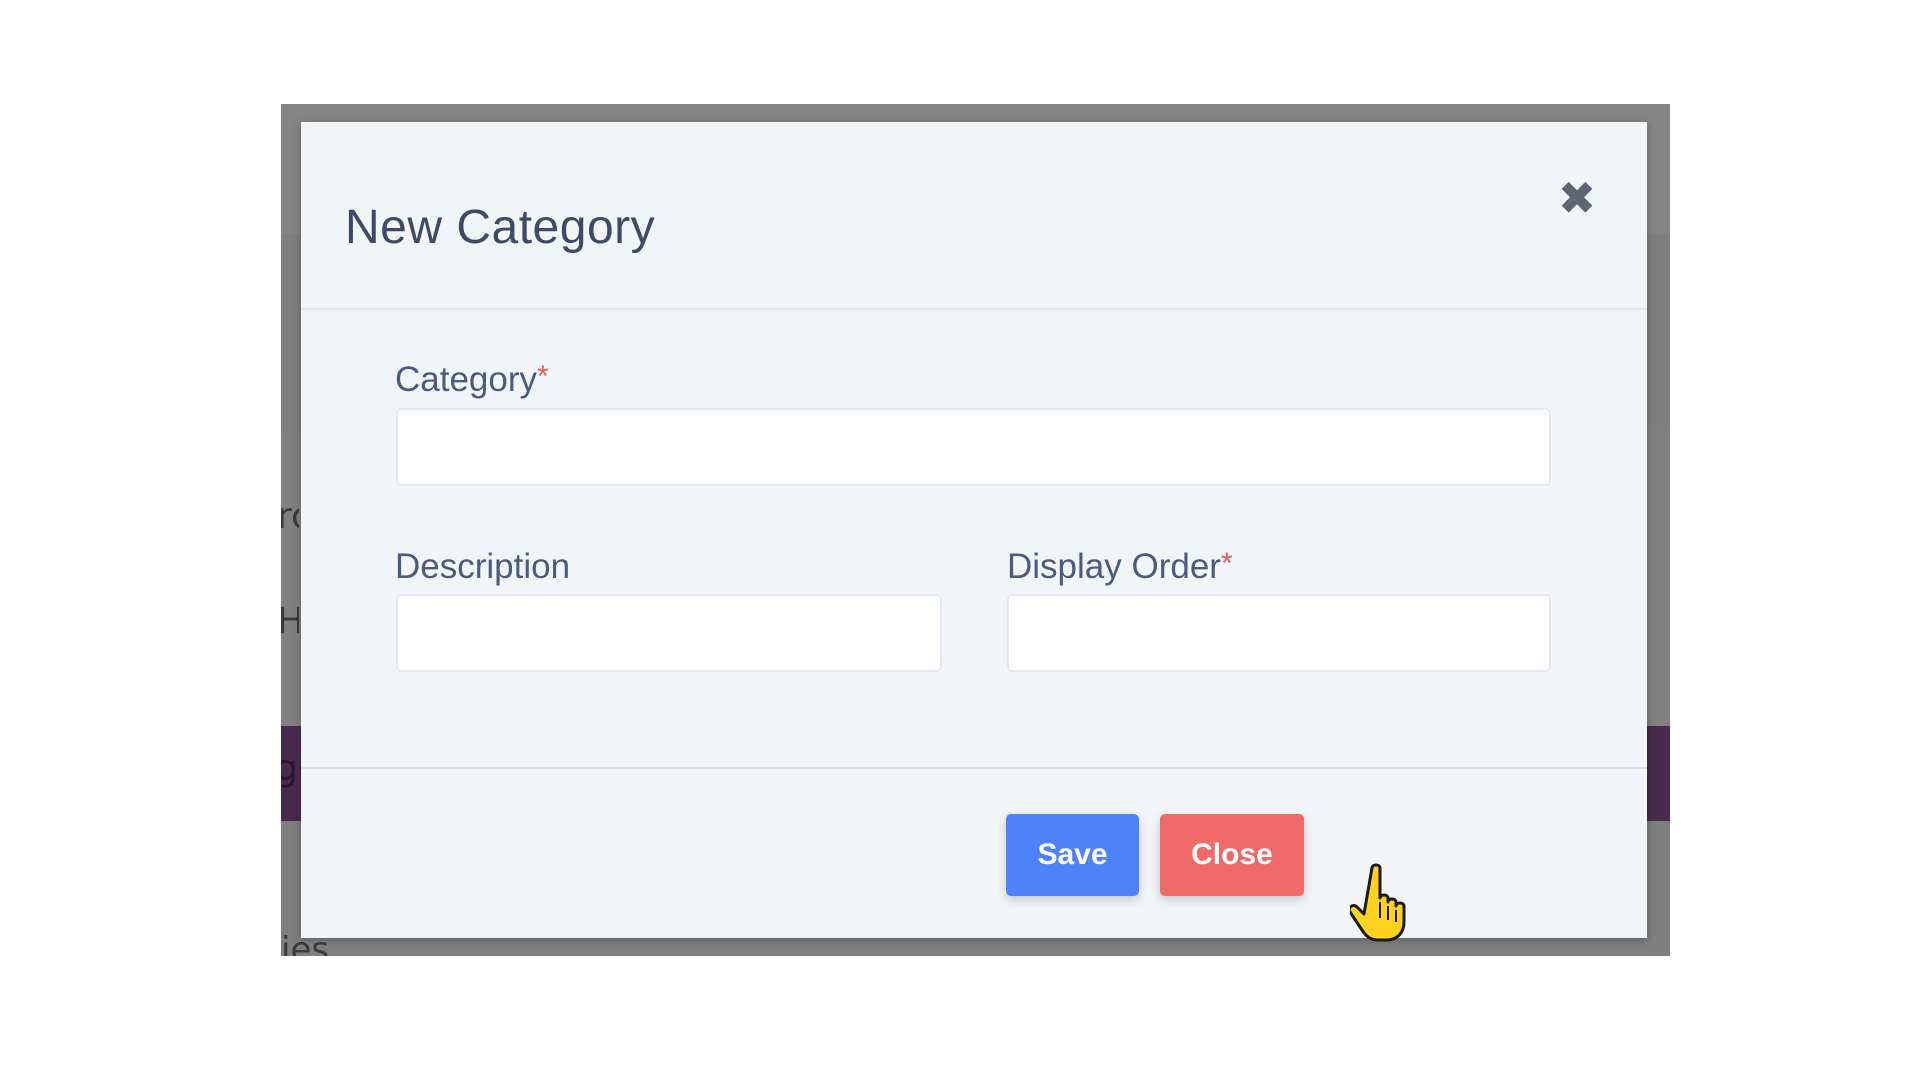  I want to click on backdrop-text-fragment: rc, so click(290, 516).